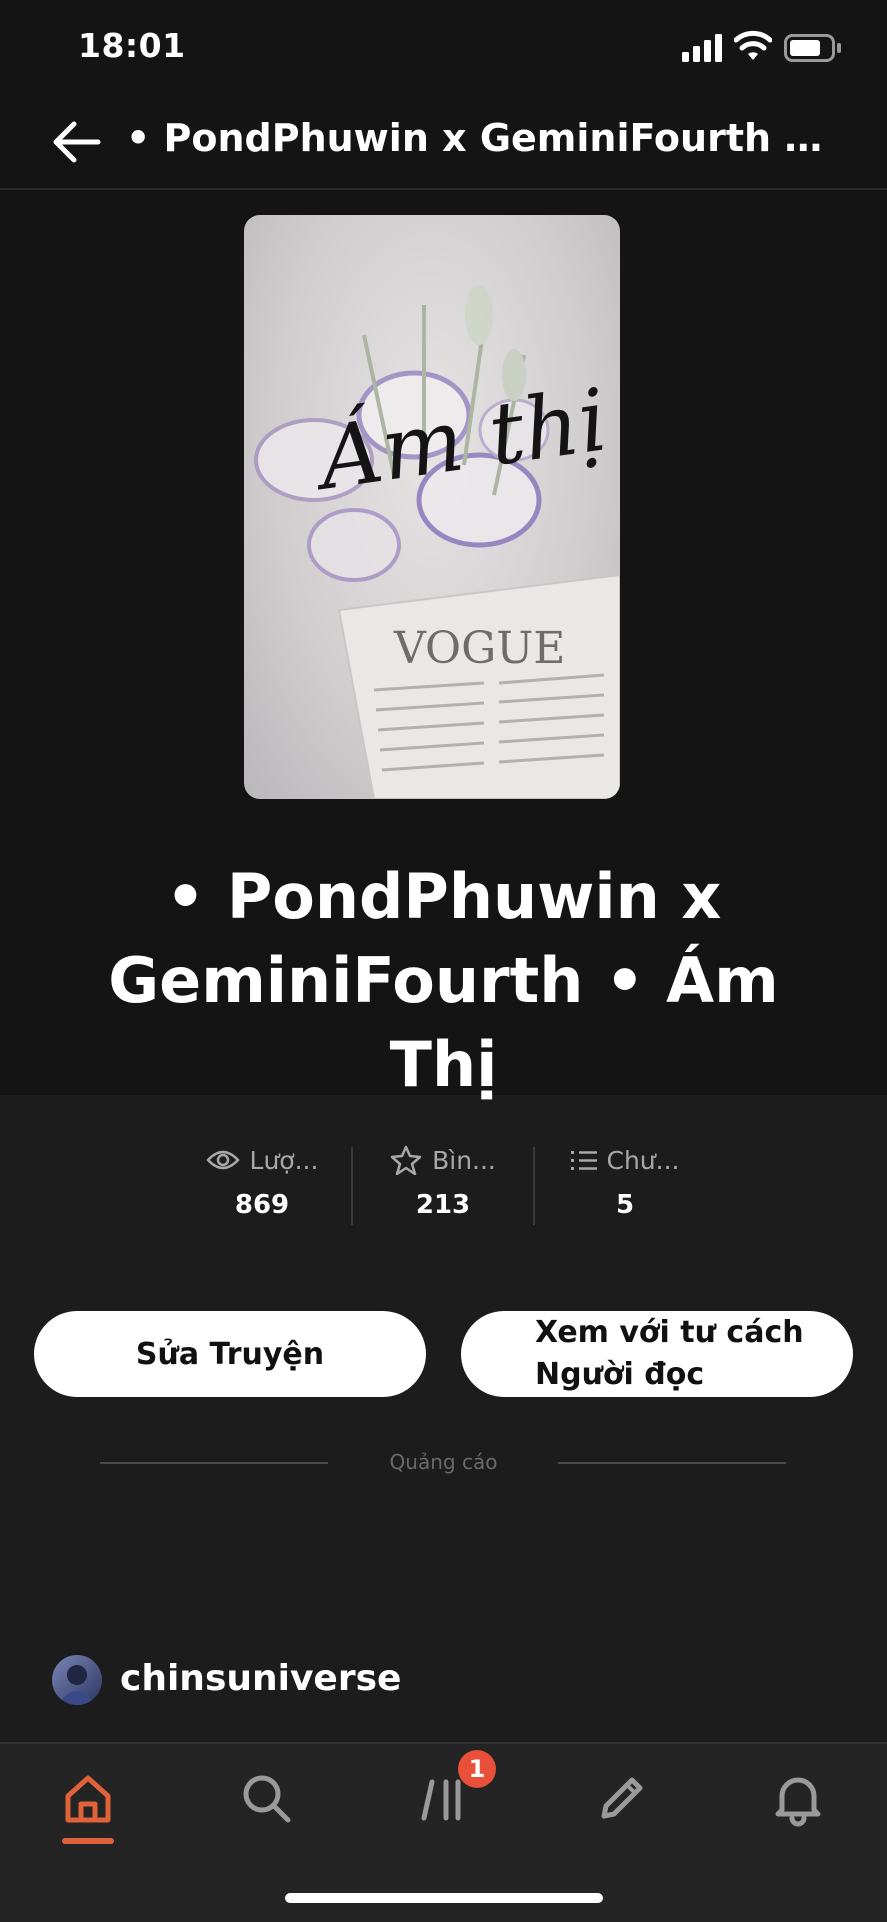 The width and height of the screenshot is (887, 1922). What do you see at coordinates (77, 1685) in the screenshot?
I see `avatar-image` at bounding box center [77, 1685].